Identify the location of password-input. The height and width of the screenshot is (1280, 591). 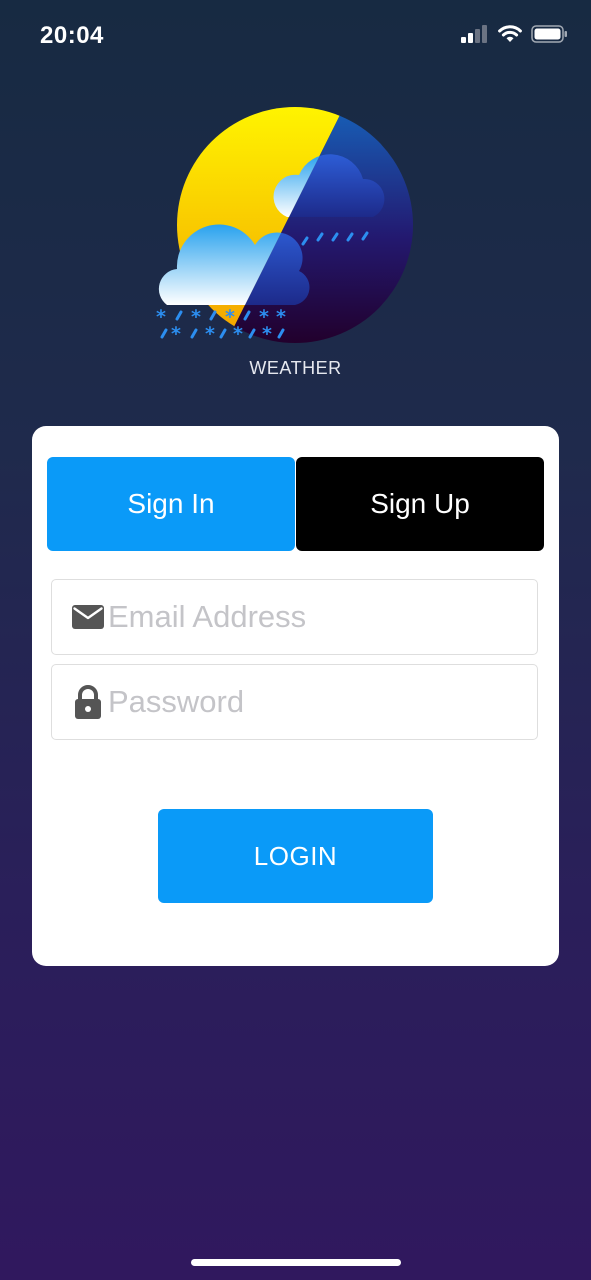
(321, 702).